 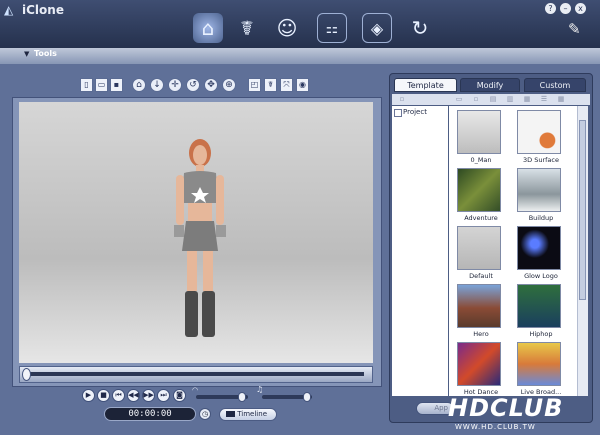 I want to click on play-icon: ▶, so click(x=88, y=395).